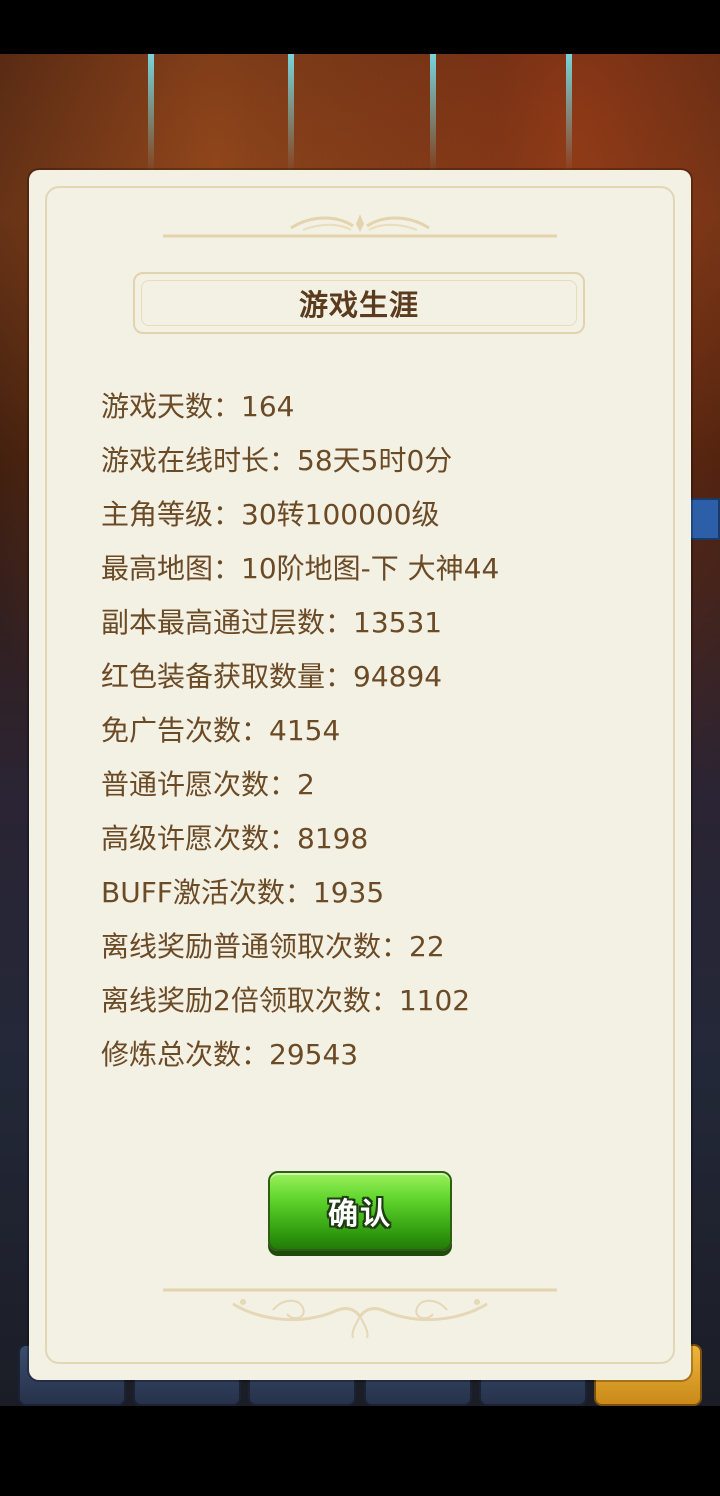  I want to click on bottom-ornament-icon, so click(360, 1313).